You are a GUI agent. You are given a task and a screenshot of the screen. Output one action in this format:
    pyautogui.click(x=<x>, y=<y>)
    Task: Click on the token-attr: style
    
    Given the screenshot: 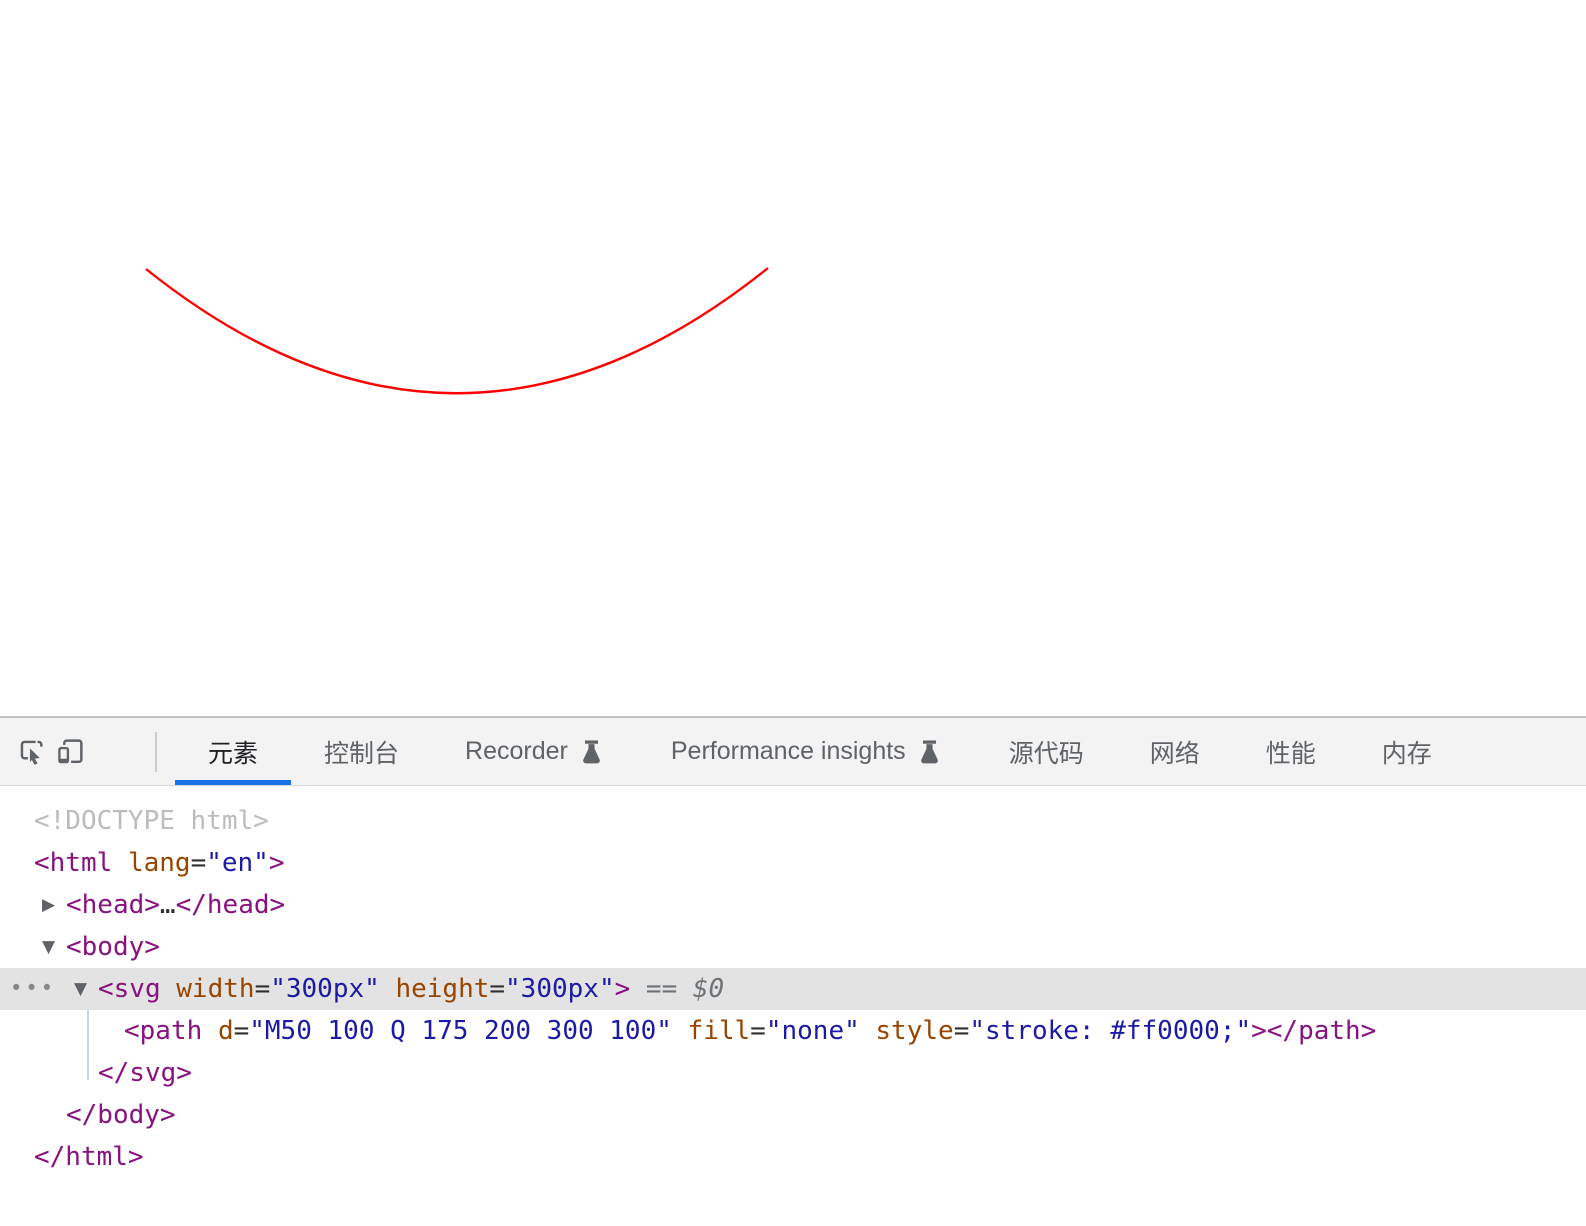 What is the action you would take?
    pyautogui.click(x=914, y=1031)
    